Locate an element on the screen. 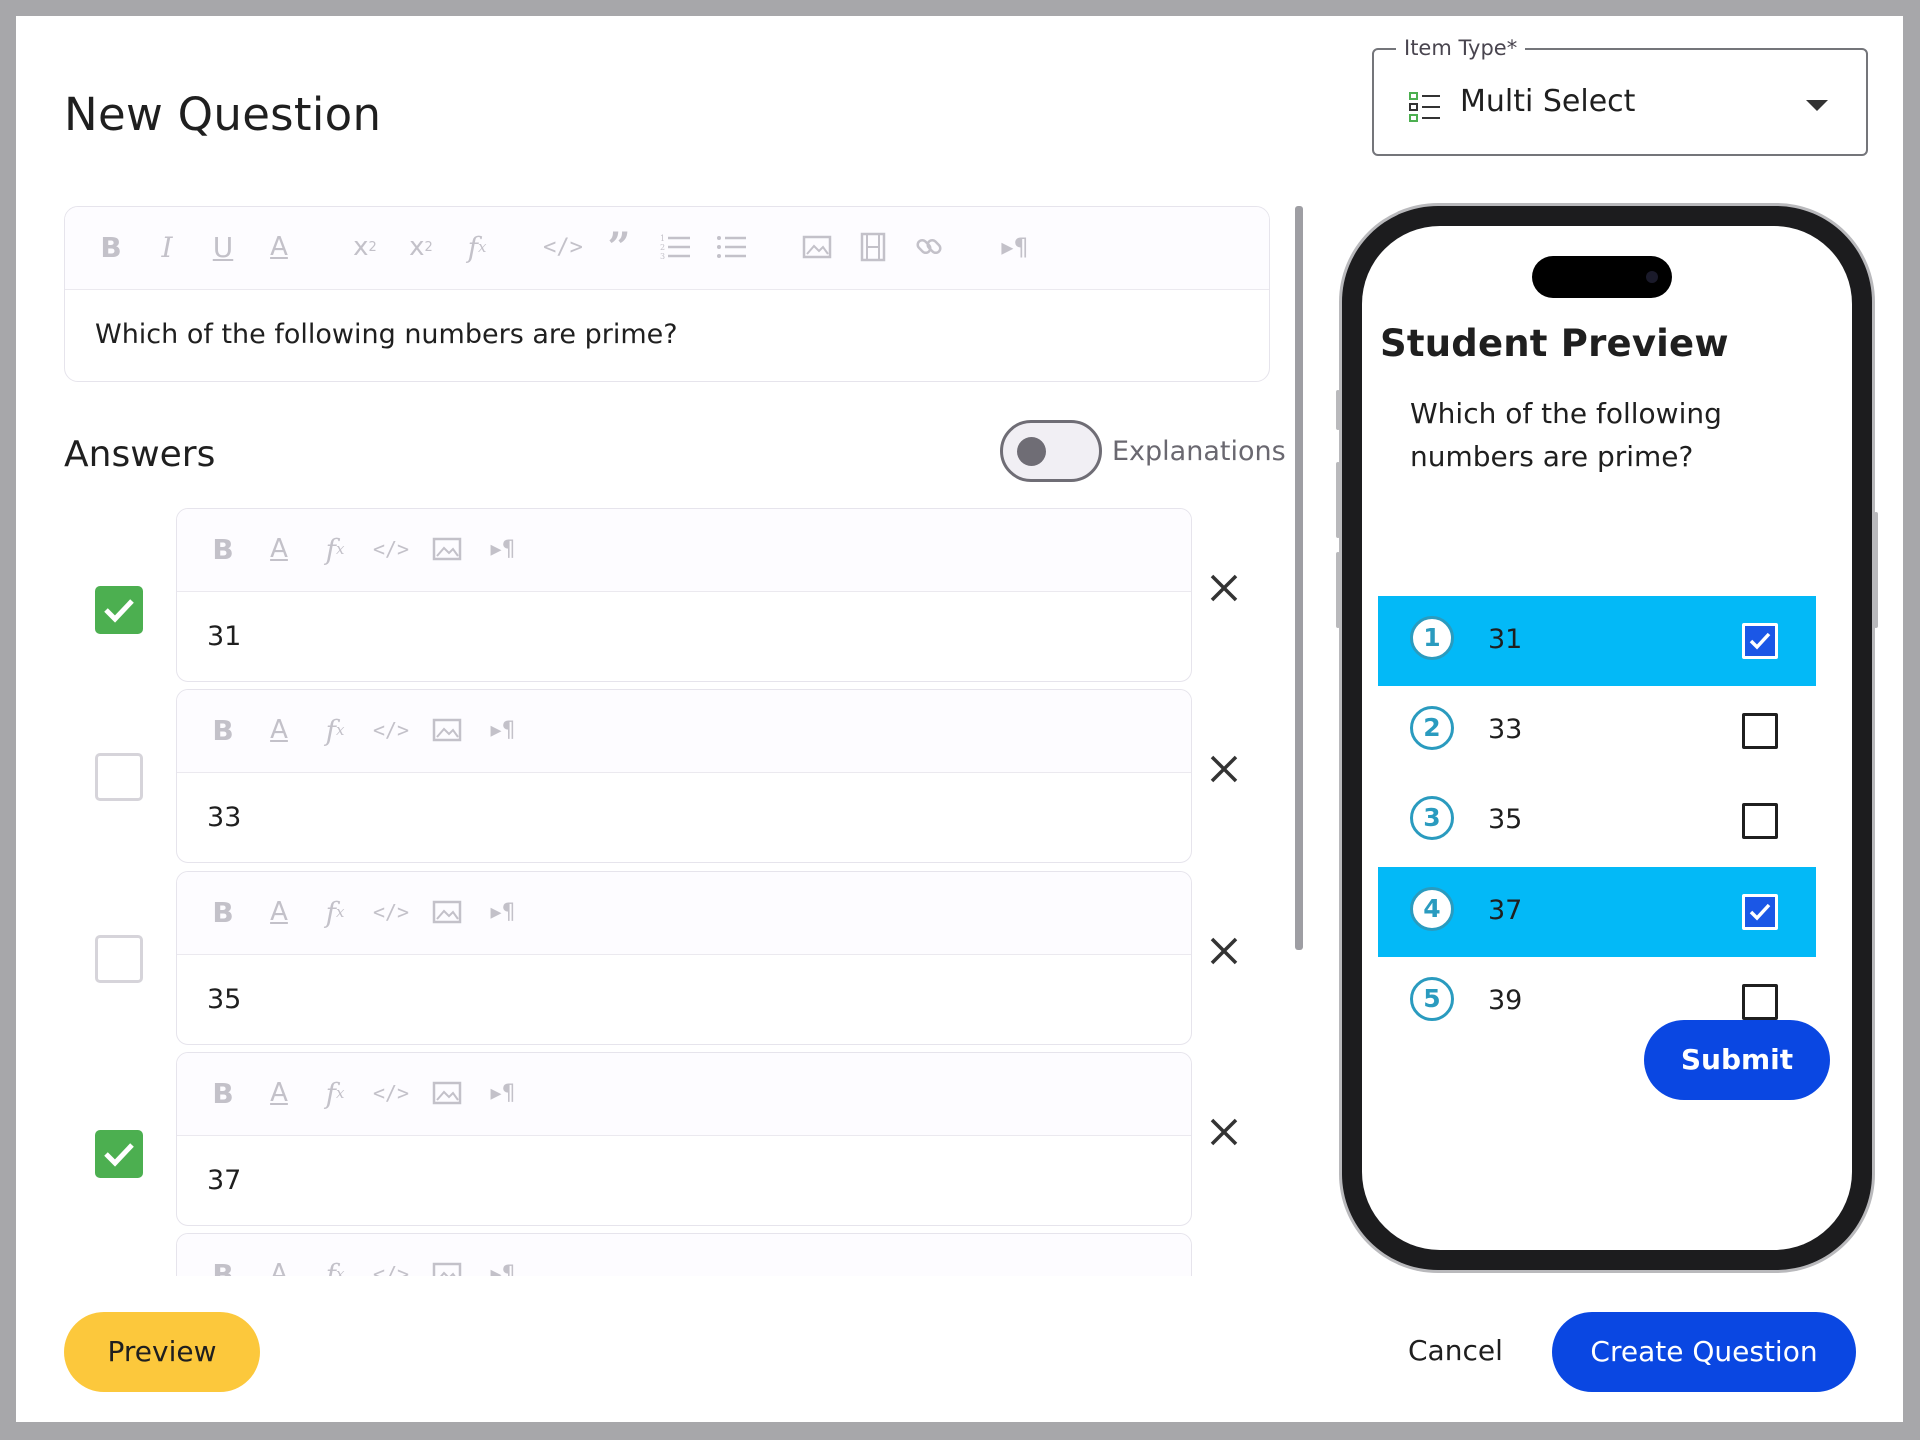  svg-text: 3 is located at coordinates (662, 256).